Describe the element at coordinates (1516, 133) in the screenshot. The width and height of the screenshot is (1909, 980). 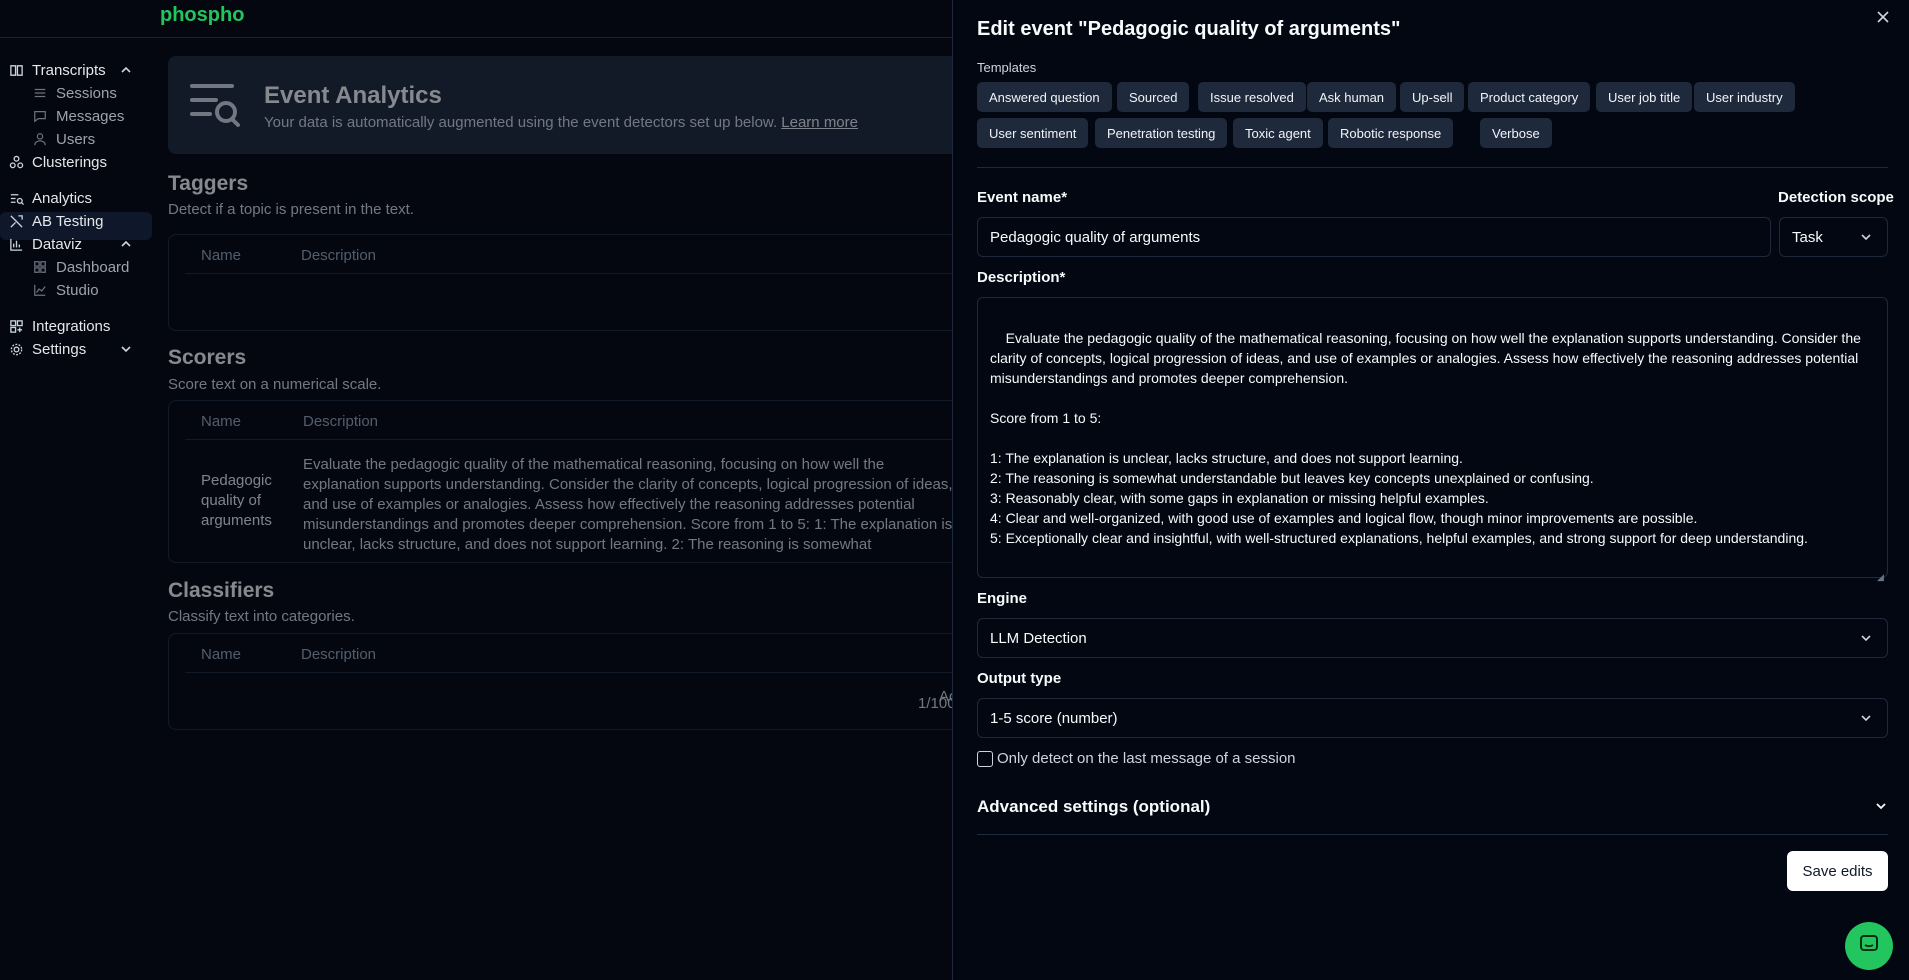
I see `template-chip: Verbose` at that location.